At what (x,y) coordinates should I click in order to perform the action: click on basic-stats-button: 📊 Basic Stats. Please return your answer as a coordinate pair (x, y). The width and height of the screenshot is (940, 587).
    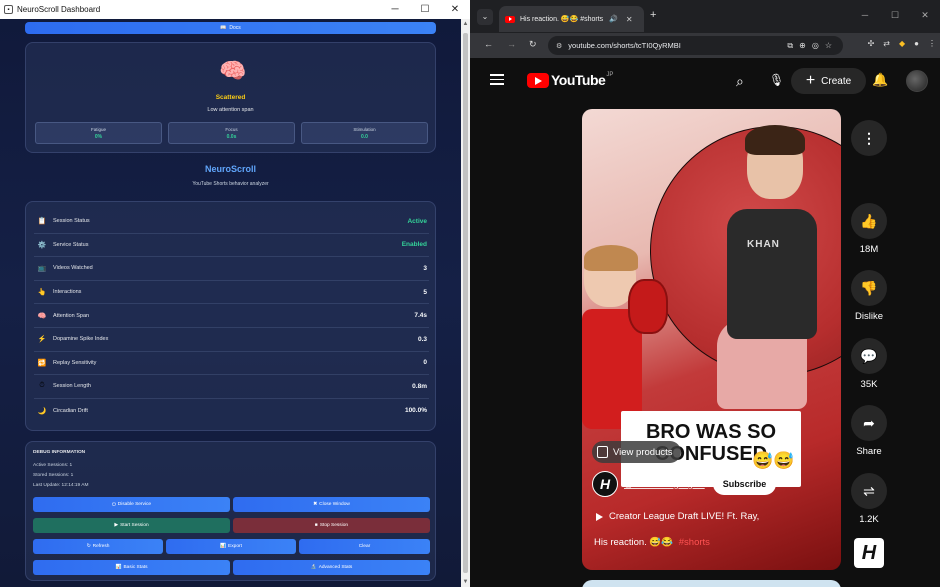
    Looking at the image, I should click on (131, 567).